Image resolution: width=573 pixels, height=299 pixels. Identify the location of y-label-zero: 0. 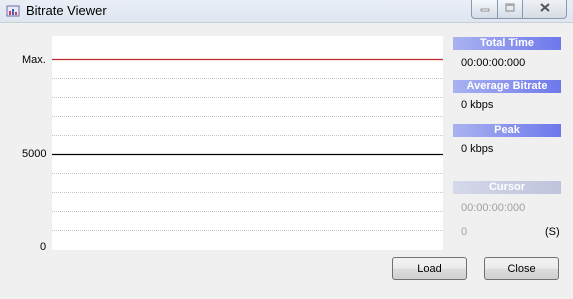
(43, 247).